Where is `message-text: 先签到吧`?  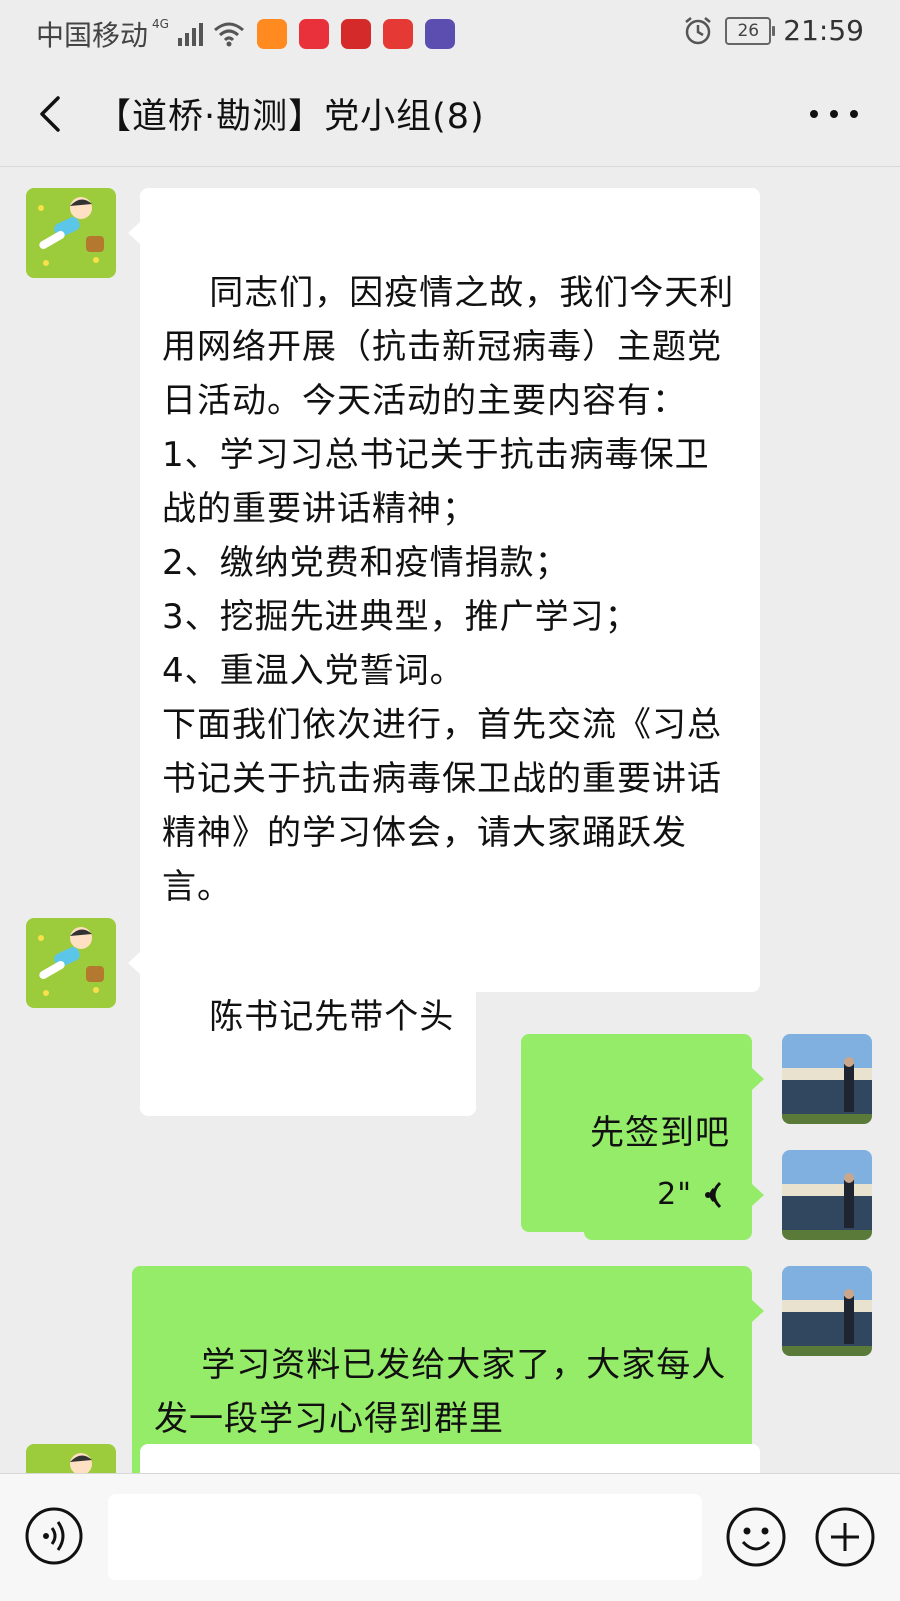
message-text: 先签到吧 is located at coordinates (660, 1133).